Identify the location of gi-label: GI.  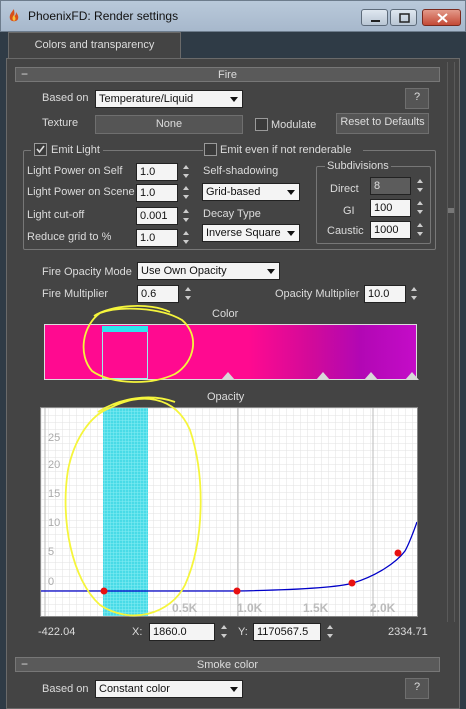
(349, 211).